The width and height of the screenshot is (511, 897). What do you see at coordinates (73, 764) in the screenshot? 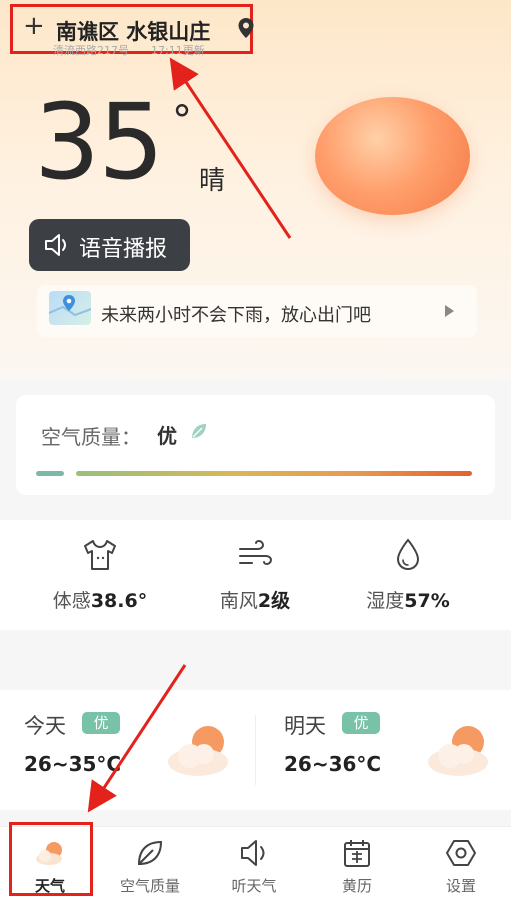
I see `temperature-range: 26~35°C` at bounding box center [73, 764].